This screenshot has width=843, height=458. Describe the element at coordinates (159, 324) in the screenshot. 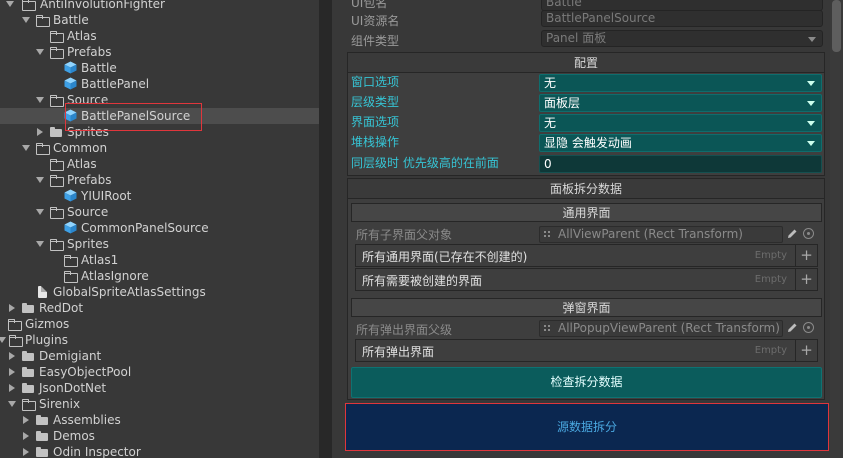

I see `tree-row-gizmos: Gizmos` at that location.